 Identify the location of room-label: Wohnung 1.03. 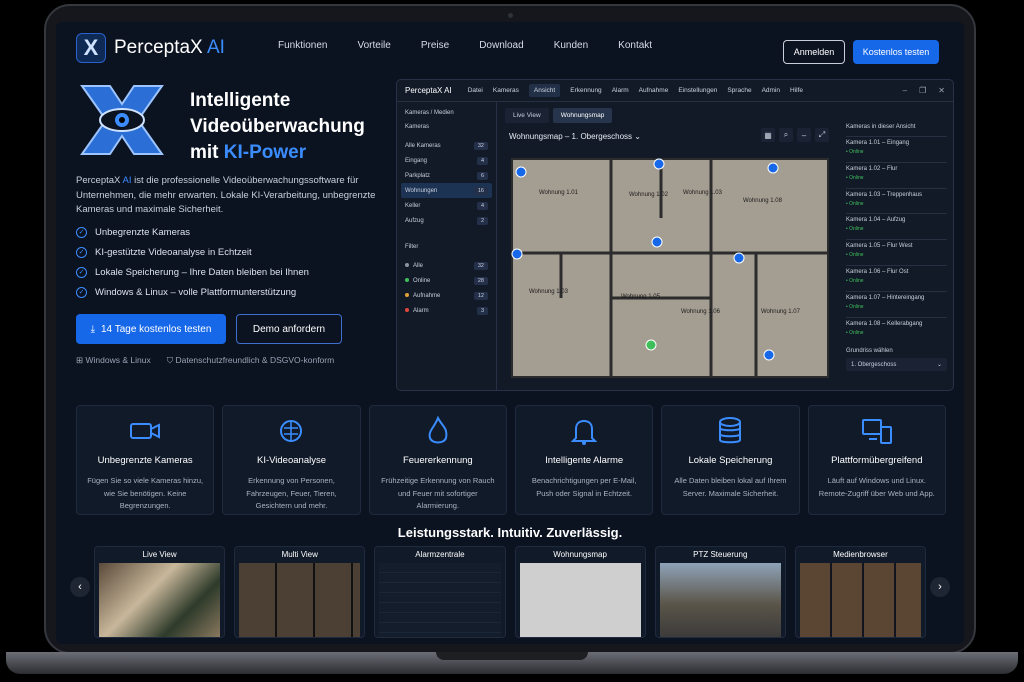
(703, 193).